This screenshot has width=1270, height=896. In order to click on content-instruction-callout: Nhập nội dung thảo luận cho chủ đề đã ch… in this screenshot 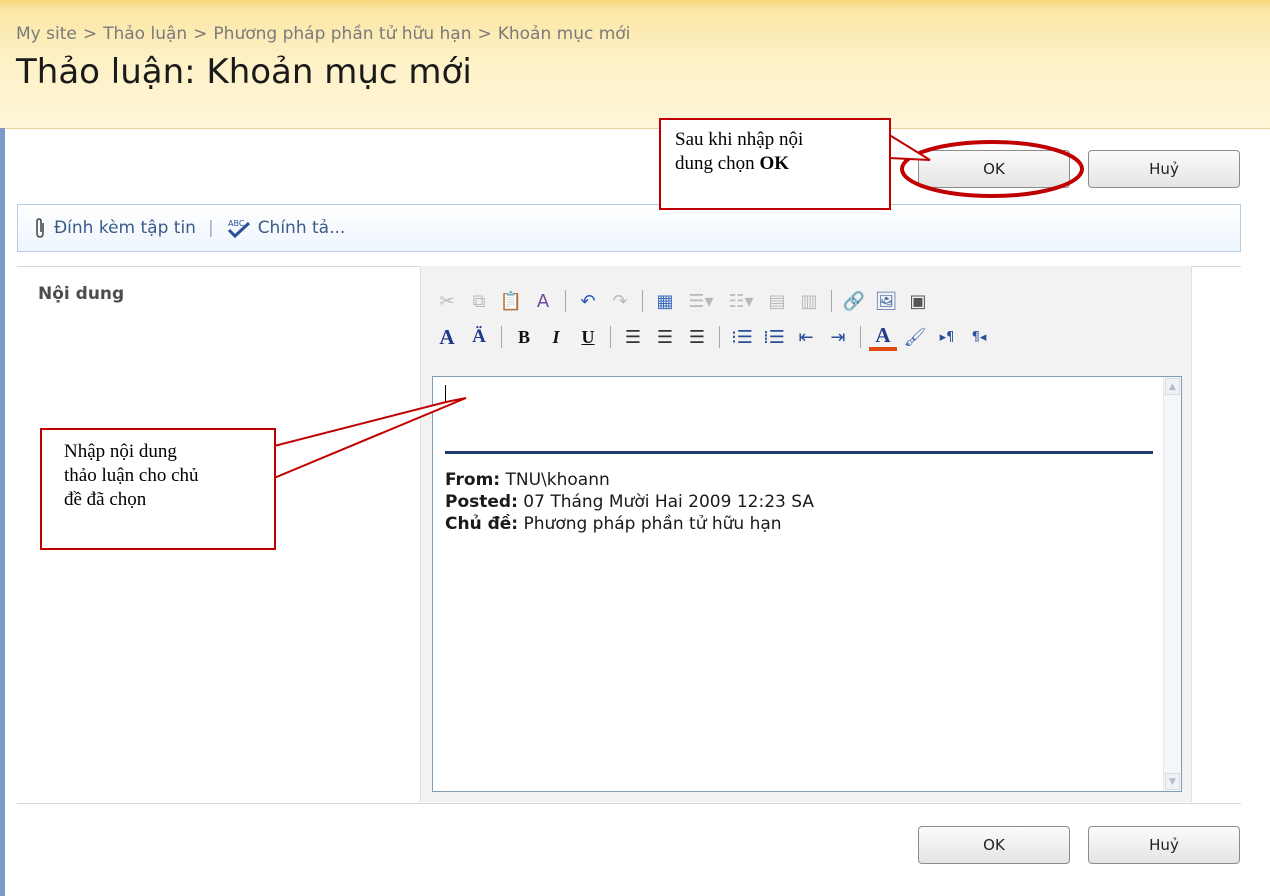, I will do `click(158, 489)`.